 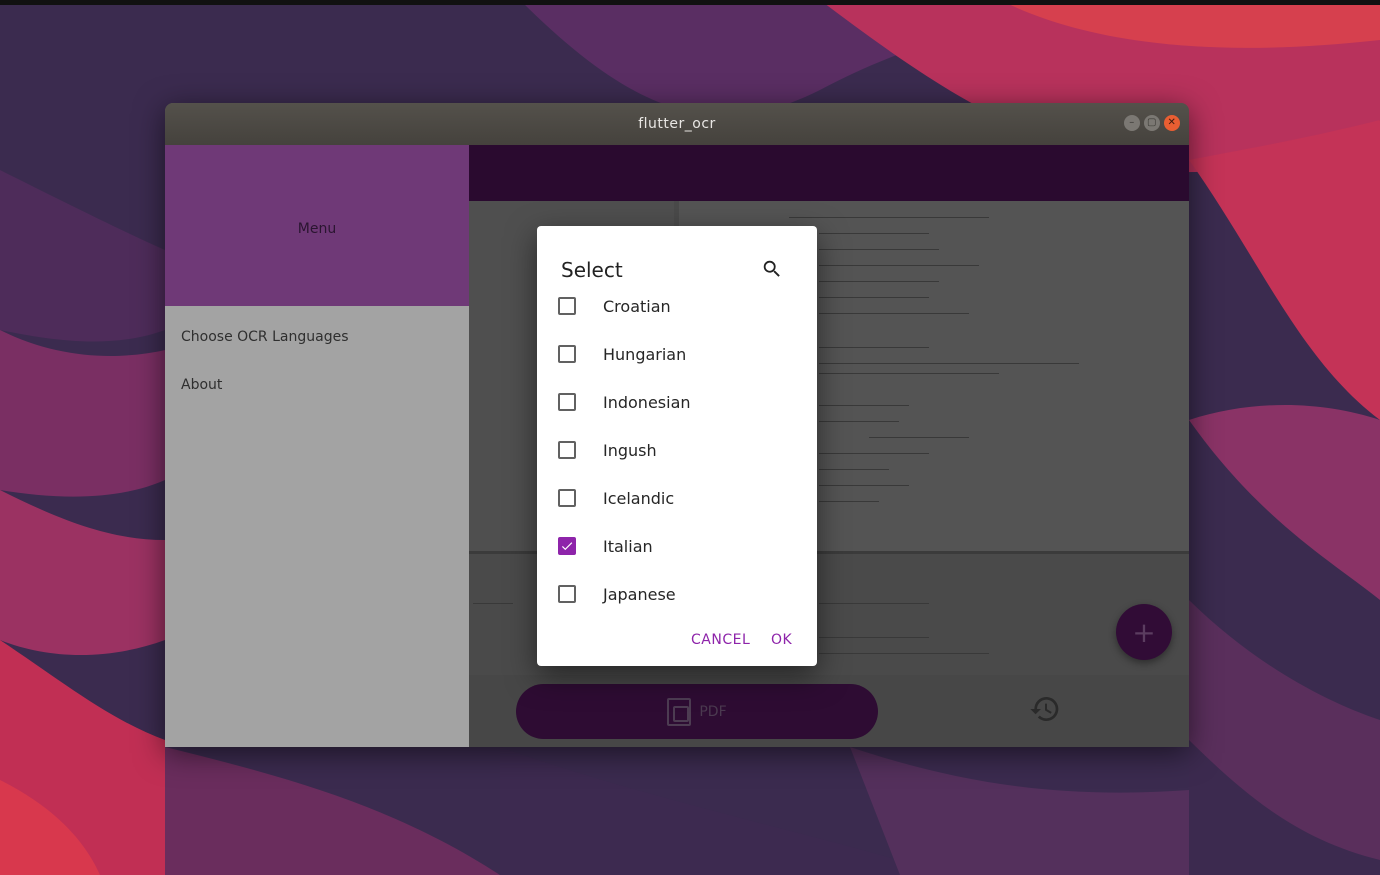 What do you see at coordinates (647, 402) in the screenshot?
I see `option-label: Indonesian` at bounding box center [647, 402].